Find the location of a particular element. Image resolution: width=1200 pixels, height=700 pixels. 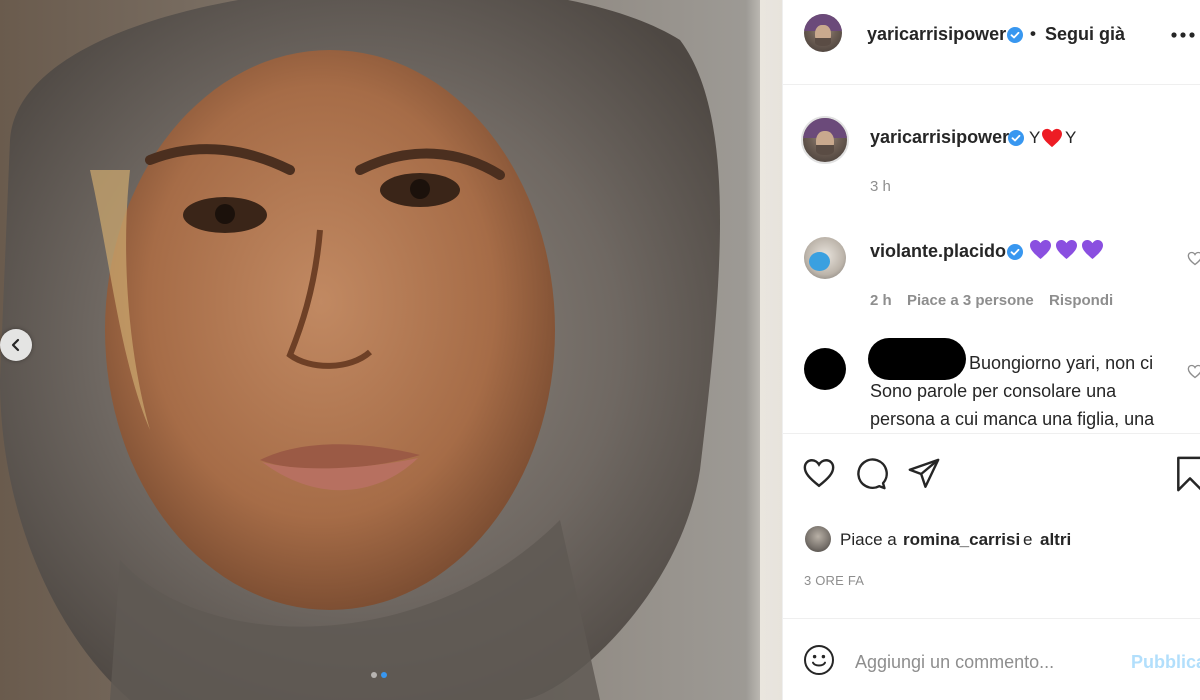

redacted-username is located at coordinates (917, 359).